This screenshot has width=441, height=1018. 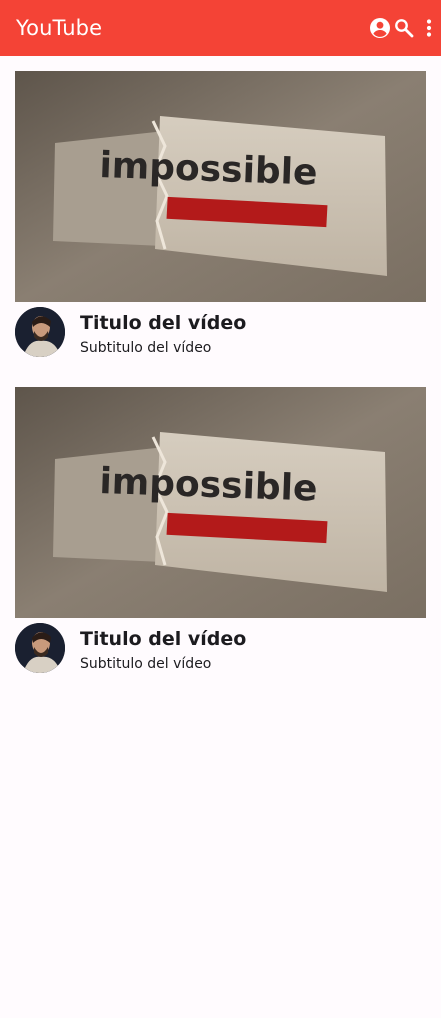 I want to click on app-title: YouTube, so click(x=59, y=28).